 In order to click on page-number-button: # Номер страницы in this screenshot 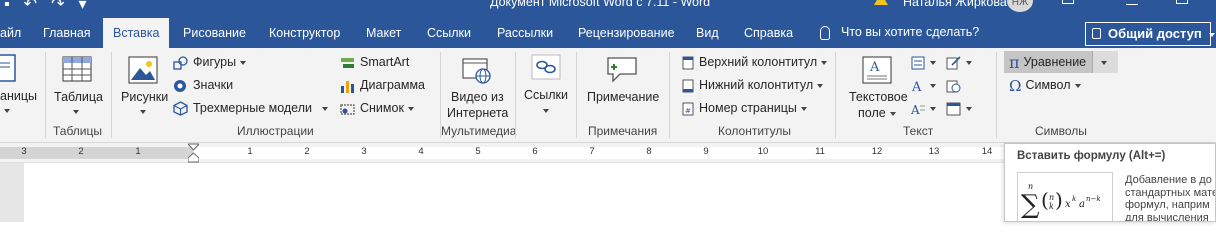, I will do `click(744, 108)`.